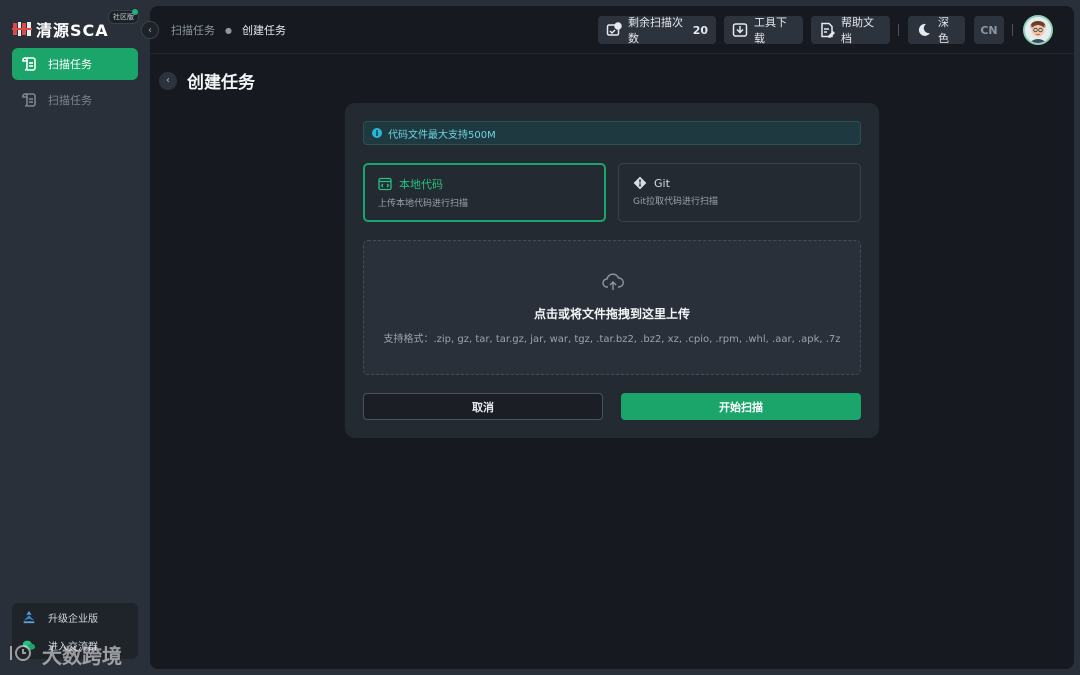  Describe the element at coordinates (739, 192) in the screenshot. I see `source-option-git: Git Git拉取代码进行扫描` at that location.